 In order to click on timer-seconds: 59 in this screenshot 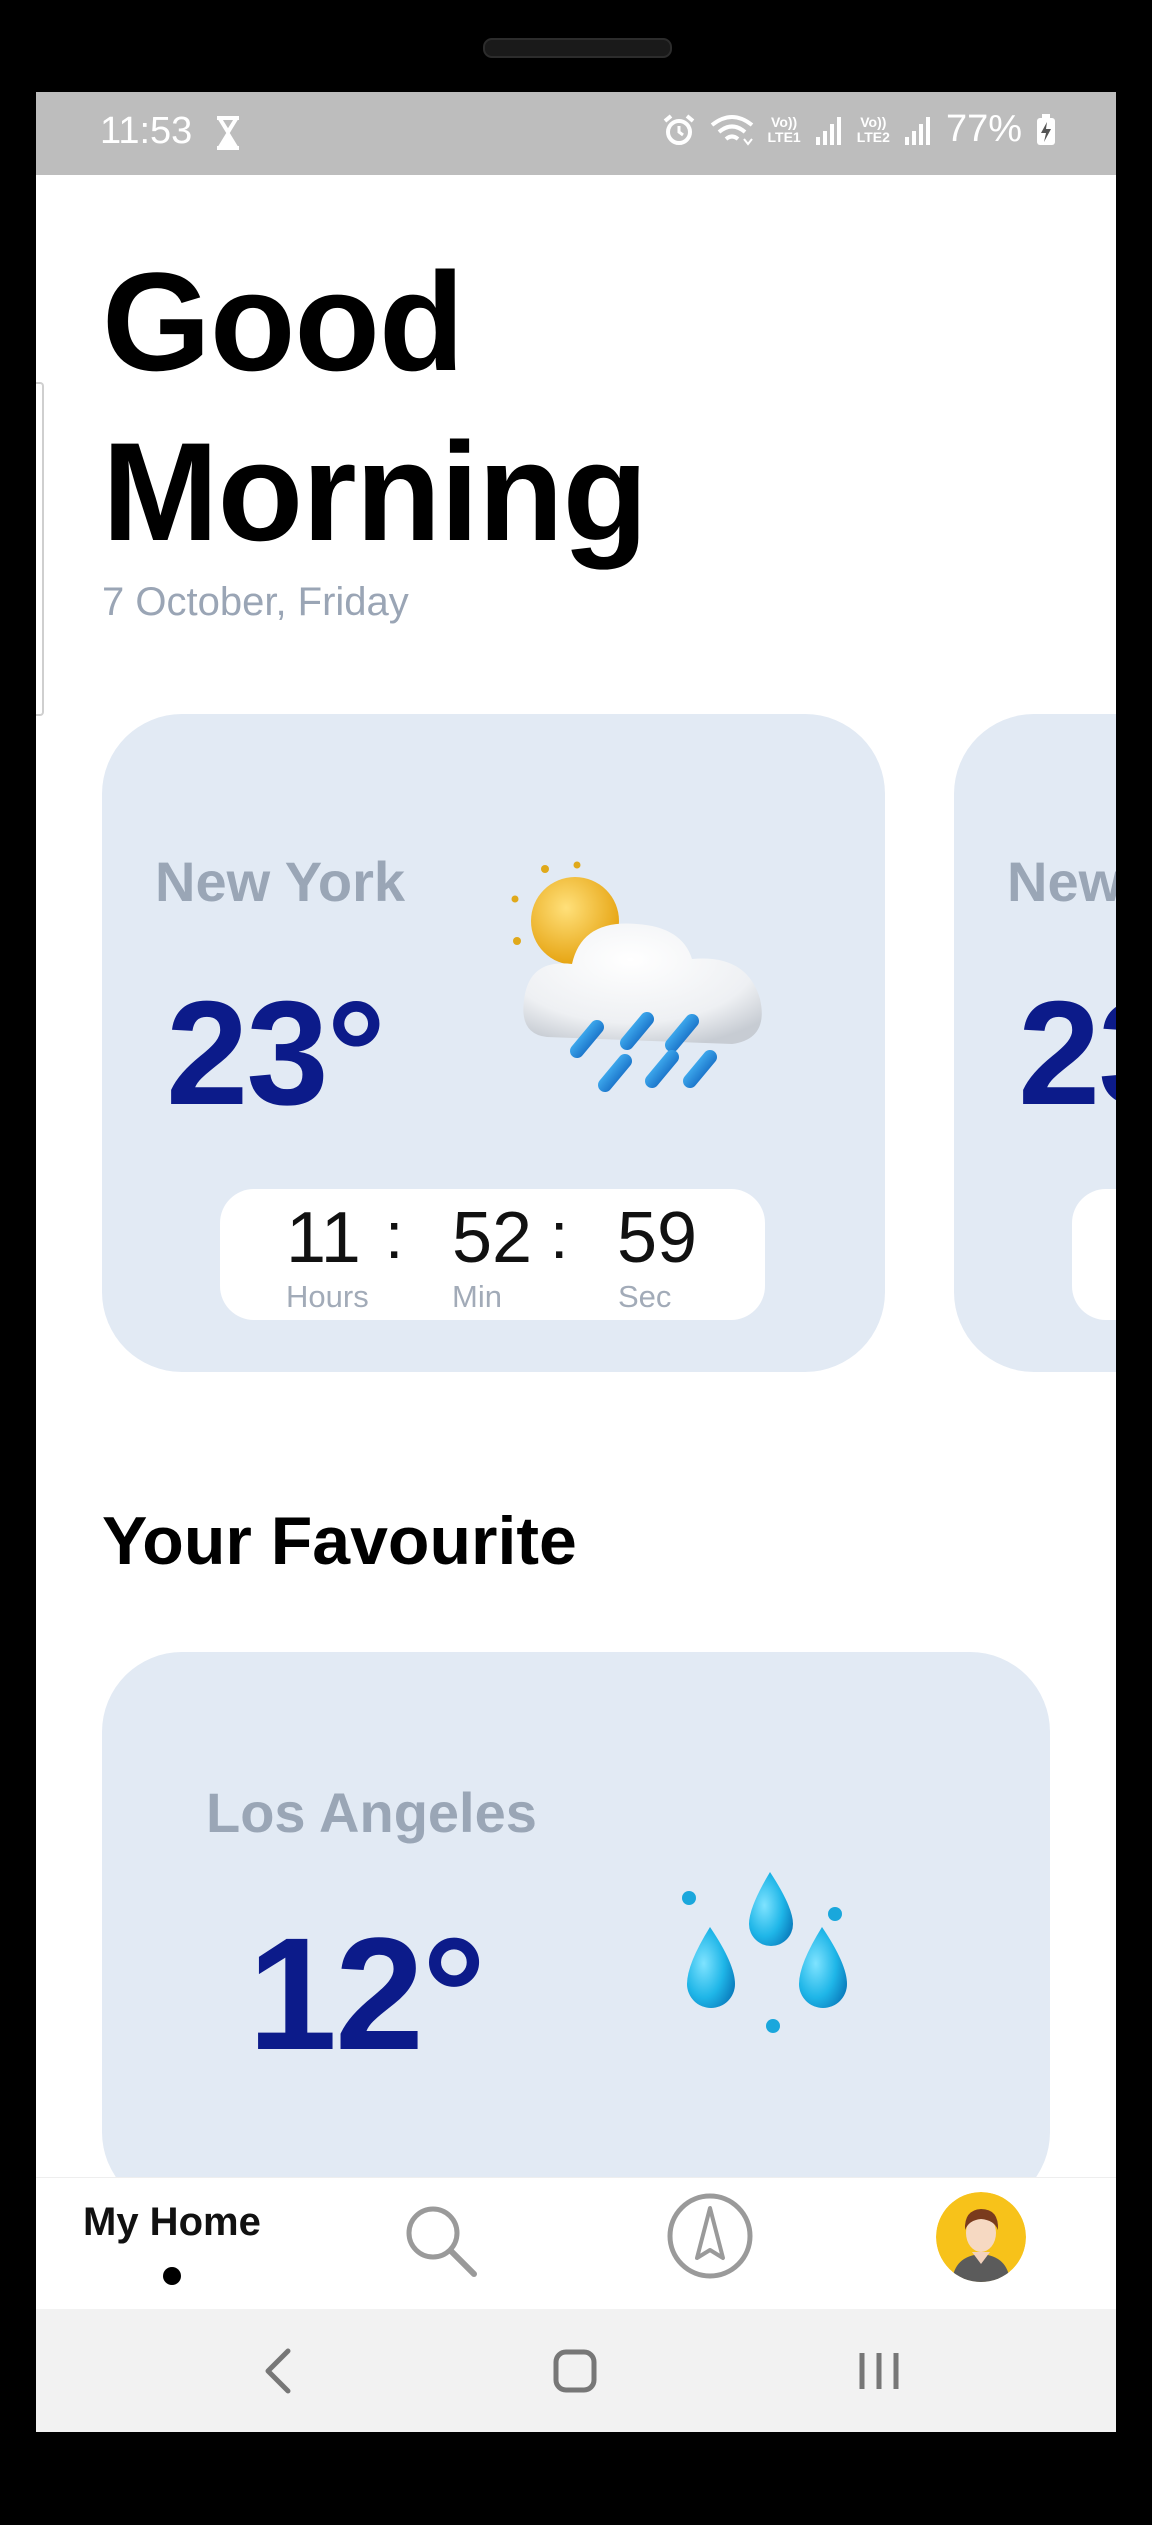, I will do `click(657, 1238)`.